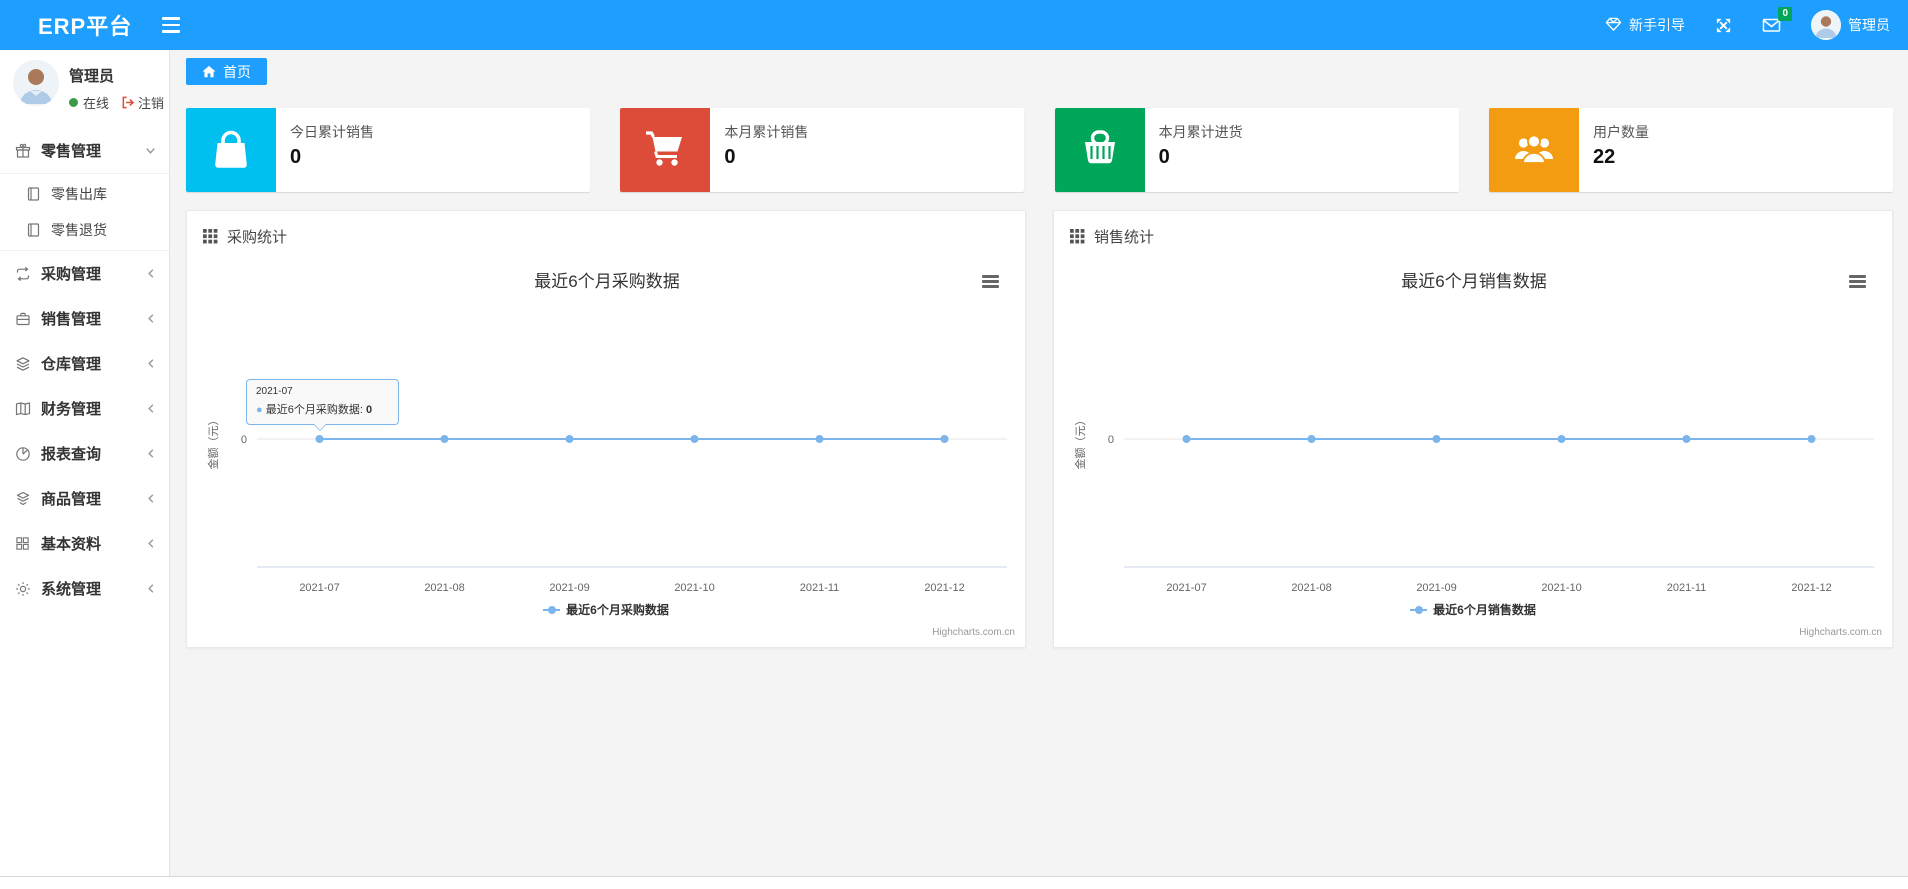  I want to click on sidebar-item-retail-outbound: 零售出库, so click(84, 194).